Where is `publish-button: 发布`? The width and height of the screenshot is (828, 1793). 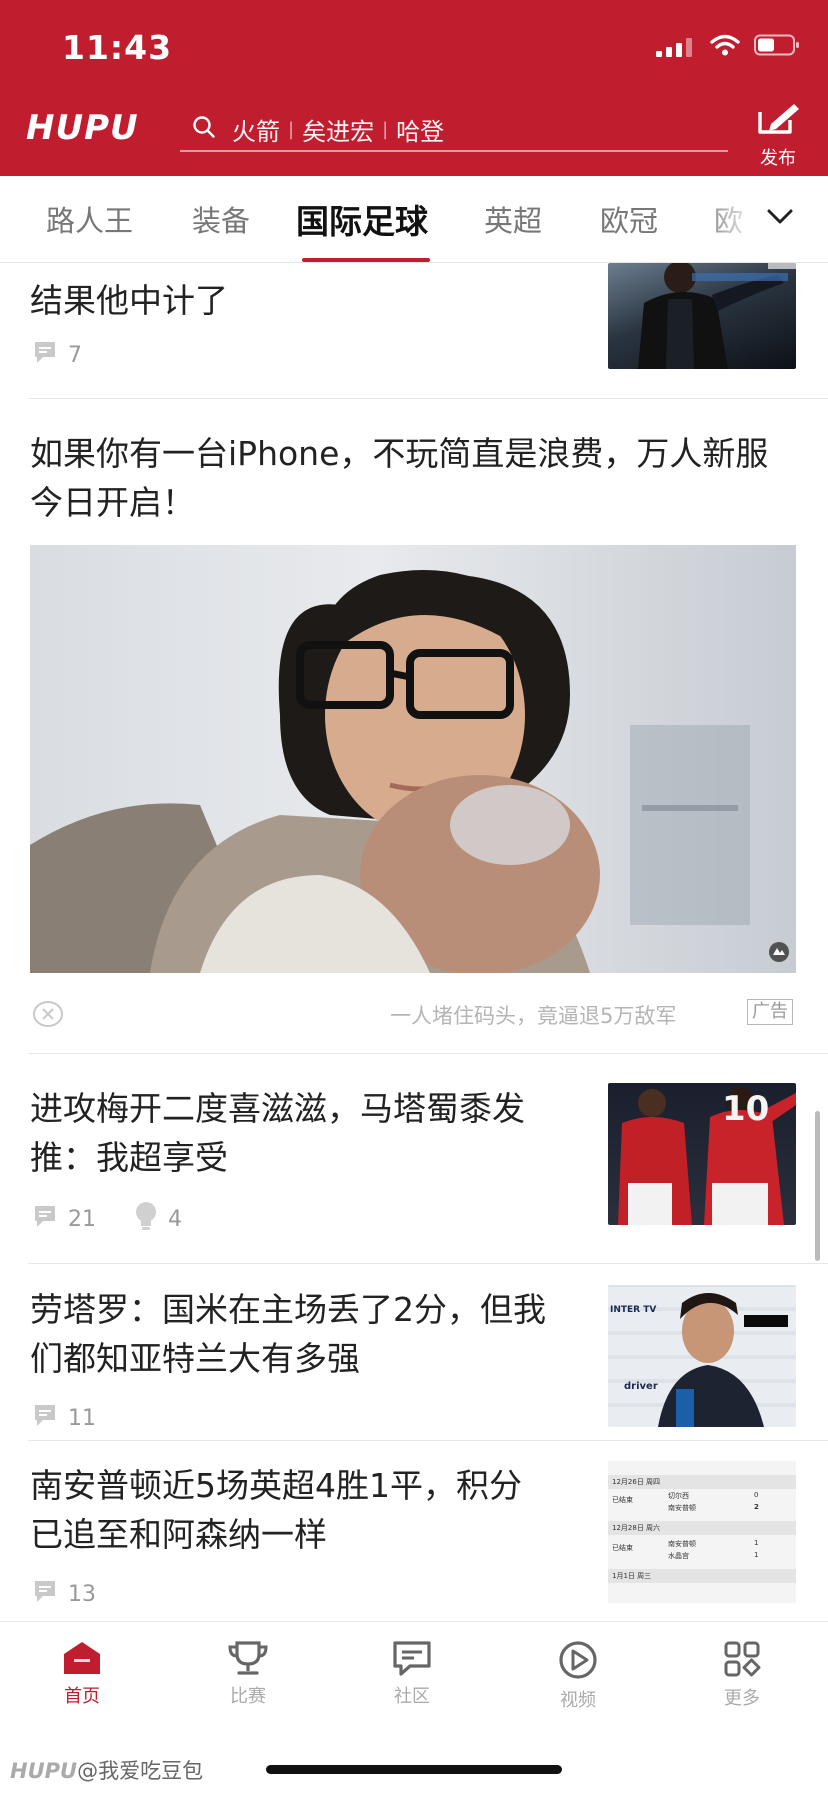 publish-button: 发布 is located at coordinates (778, 136).